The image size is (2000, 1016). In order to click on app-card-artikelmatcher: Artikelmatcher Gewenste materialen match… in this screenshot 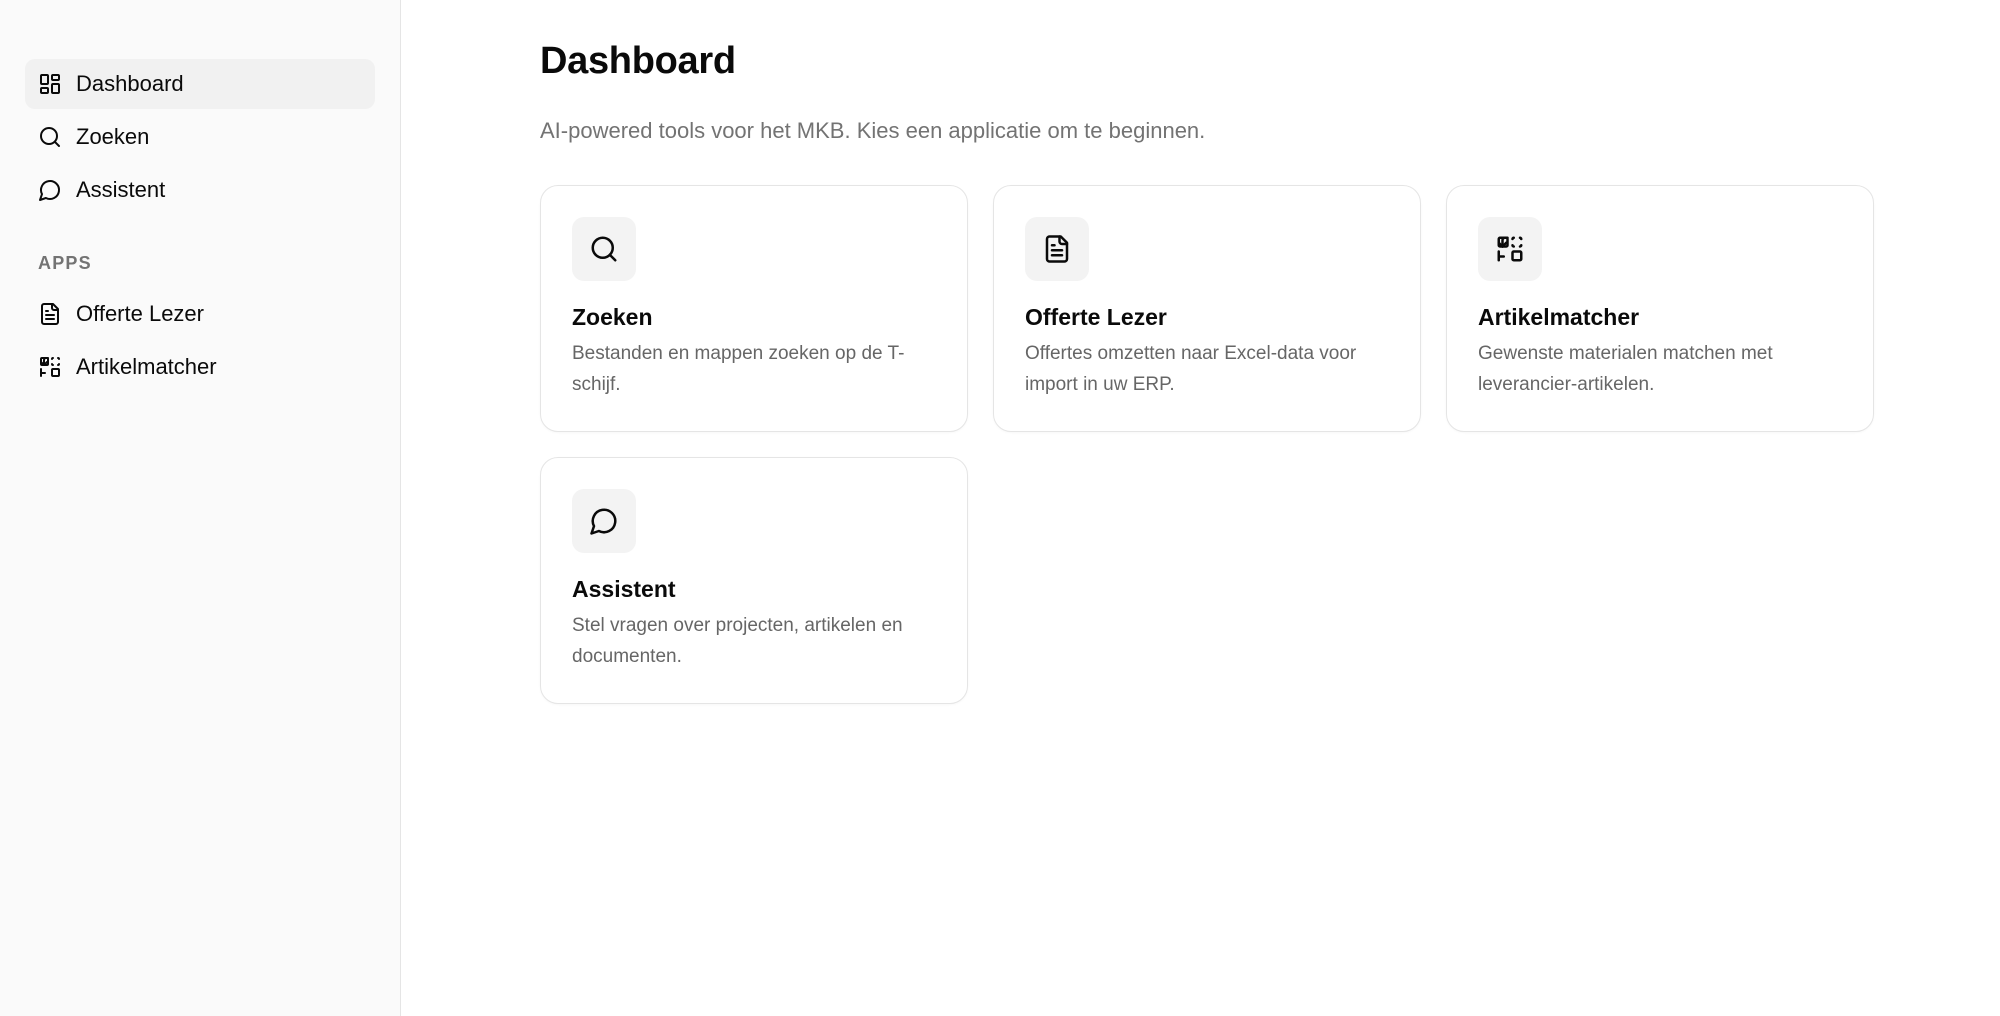, I will do `click(1660, 308)`.